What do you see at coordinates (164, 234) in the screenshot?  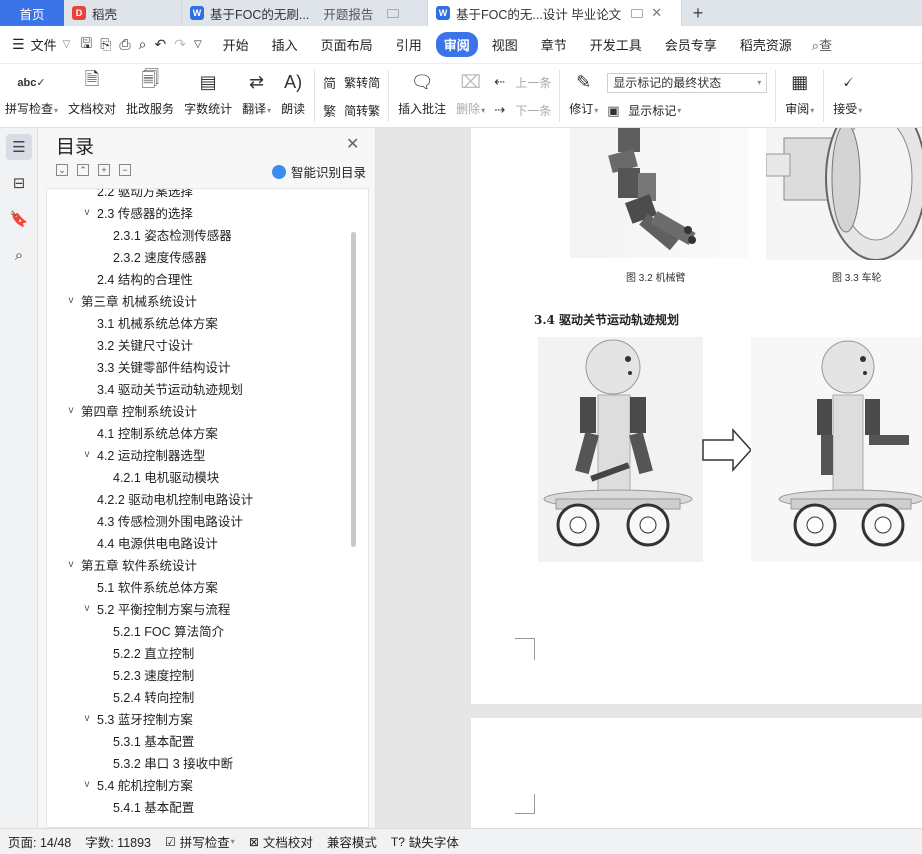 I see `toc-item: 2.3.1 姿态检测传感器` at bounding box center [164, 234].